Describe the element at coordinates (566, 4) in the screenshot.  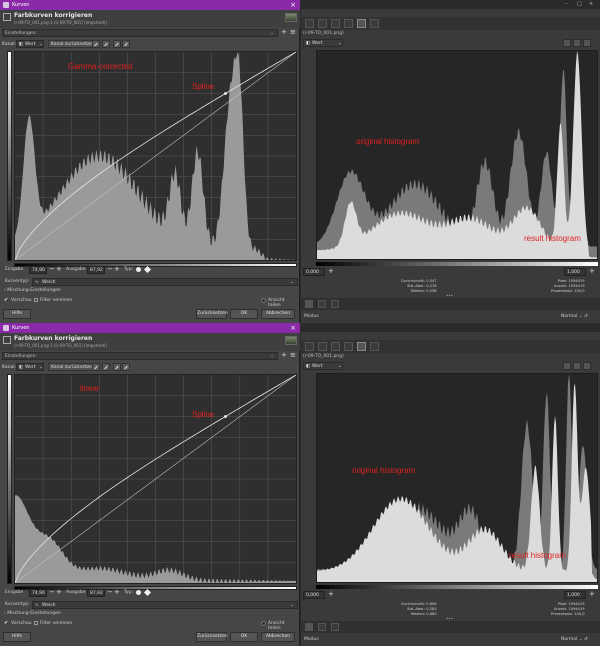
I see `minimize-icon: –` at that location.